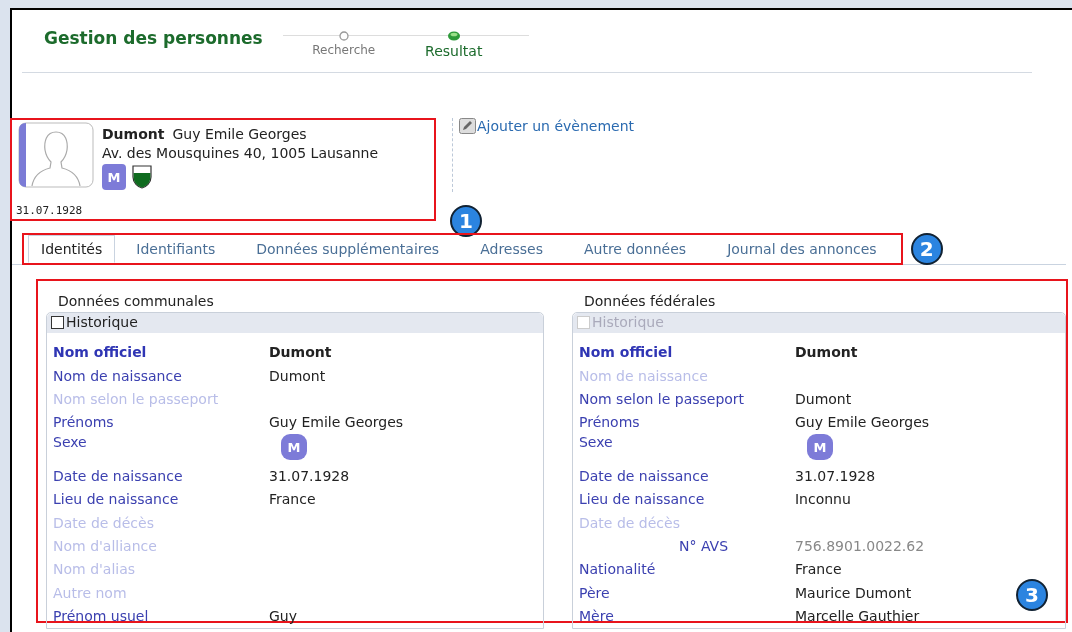 This screenshot has height=632, width=1072. What do you see at coordinates (133, 134) in the screenshot?
I see `last-name: Dumont` at bounding box center [133, 134].